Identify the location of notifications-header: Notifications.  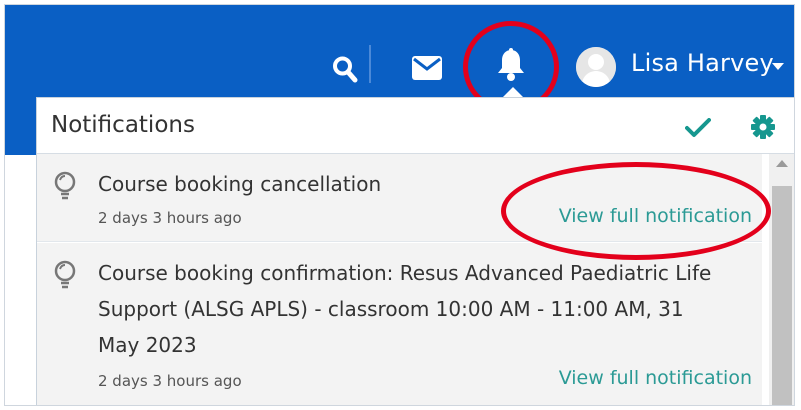
(415, 126).